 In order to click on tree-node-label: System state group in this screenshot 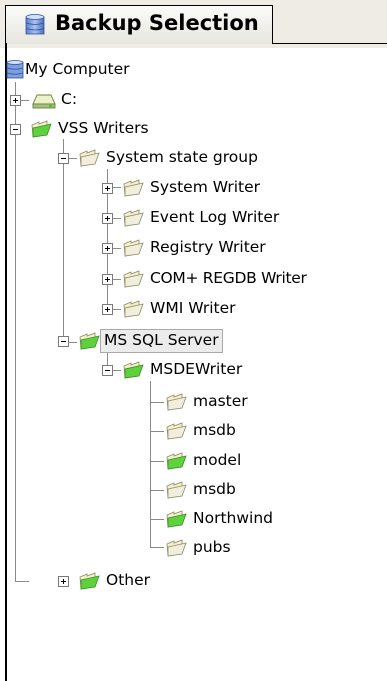, I will do `click(182, 157)`.